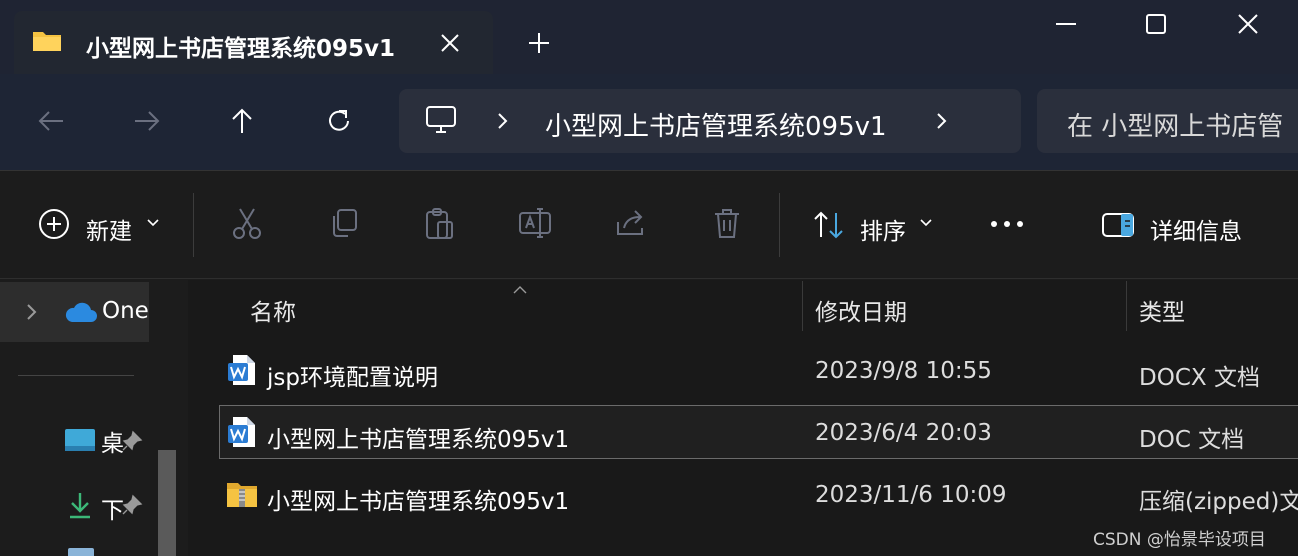 Image resolution: width=1298 pixels, height=556 pixels. What do you see at coordinates (631, 225) in the screenshot?
I see `share-icon` at bounding box center [631, 225].